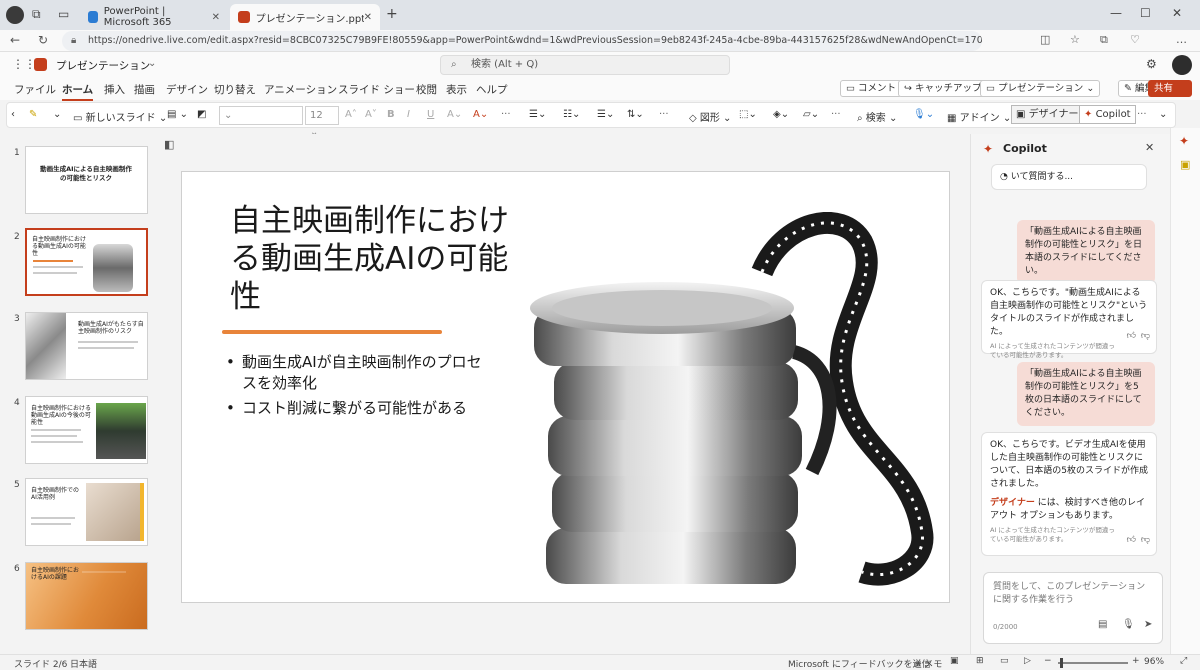 The height and width of the screenshot is (670, 1200). Describe the element at coordinates (169, 144) in the screenshot. I see `panel-toggle-icon: ◧` at that location.